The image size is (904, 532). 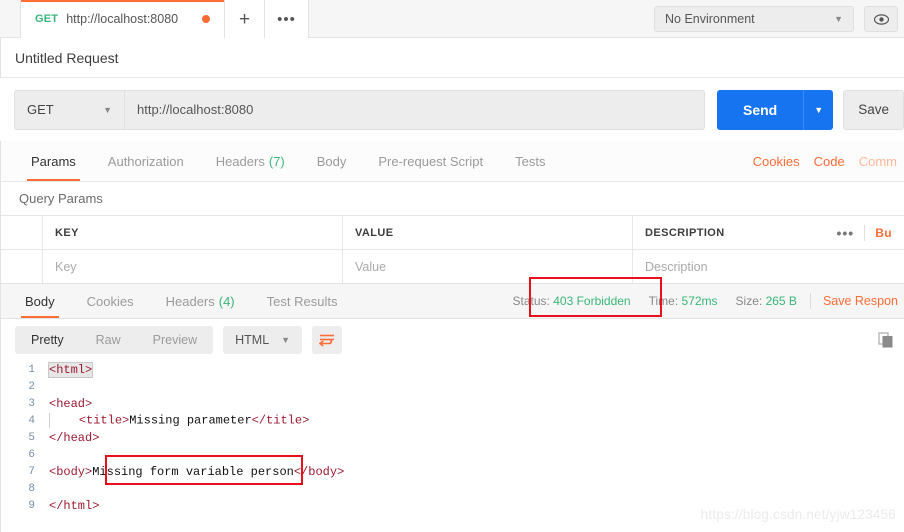 What do you see at coordinates (818, 109) in the screenshot?
I see `send-options-caret-icon: ▼` at bounding box center [818, 109].